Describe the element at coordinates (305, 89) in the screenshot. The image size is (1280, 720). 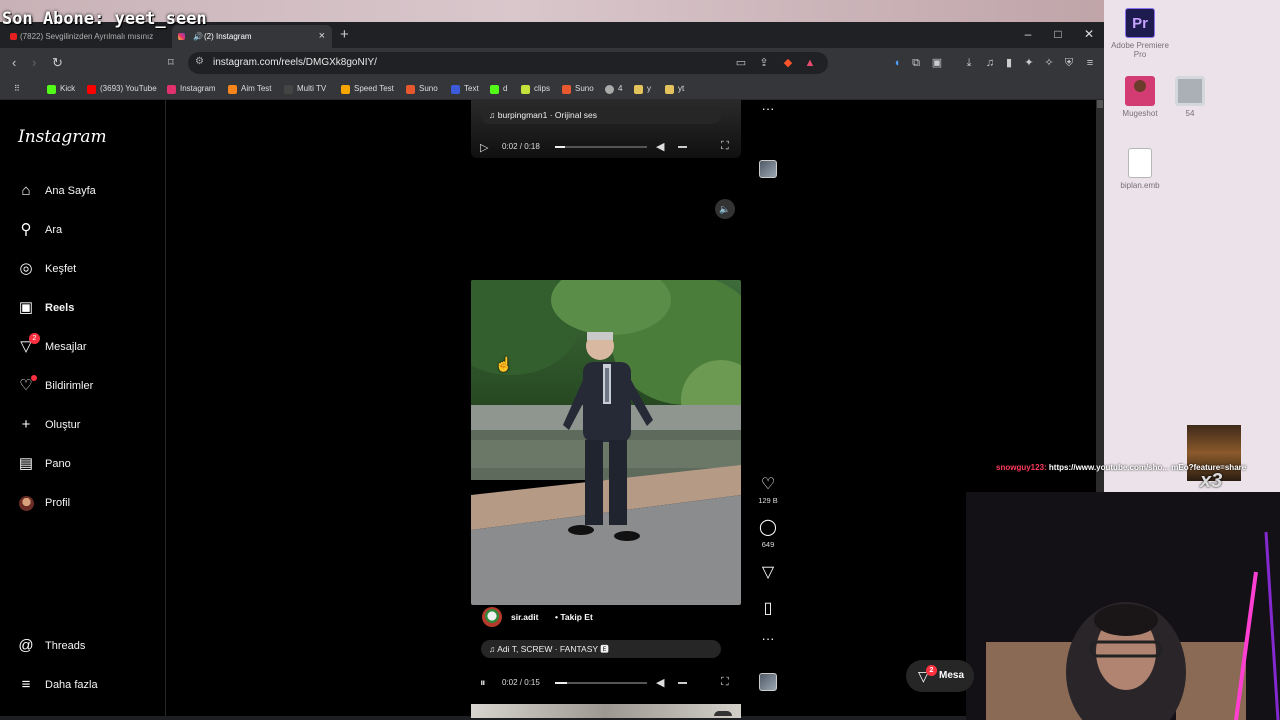
I see `bookmark-item: Multi TV` at that location.